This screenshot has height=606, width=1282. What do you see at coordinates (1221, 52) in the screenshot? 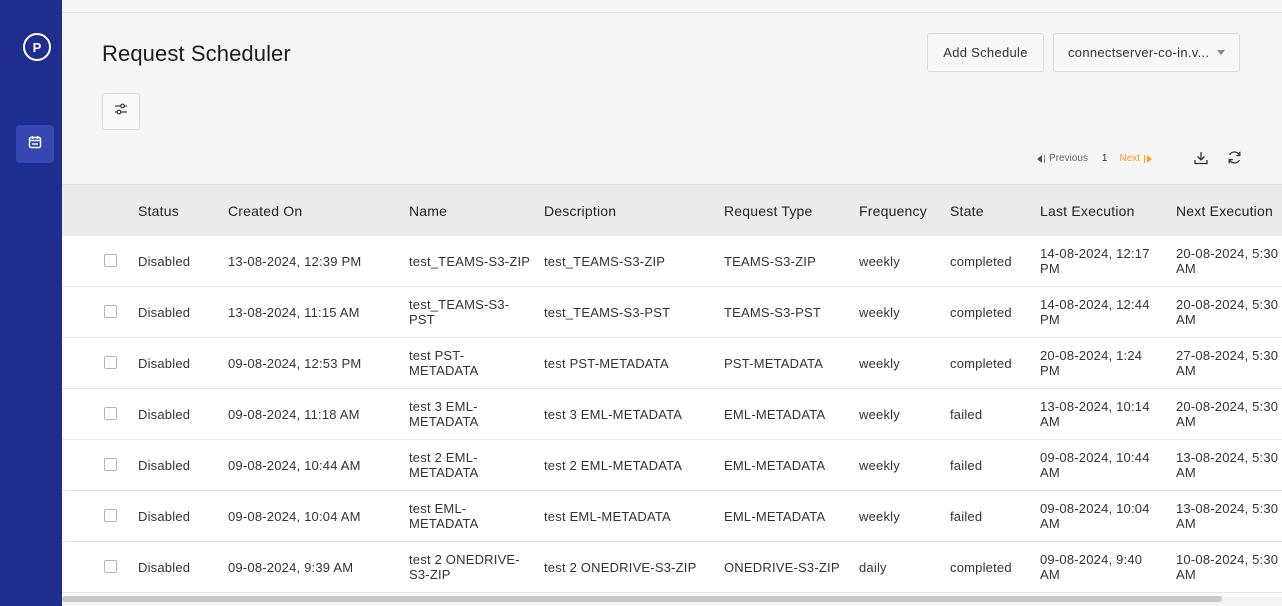
I see `chevron-down-icon` at bounding box center [1221, 52].